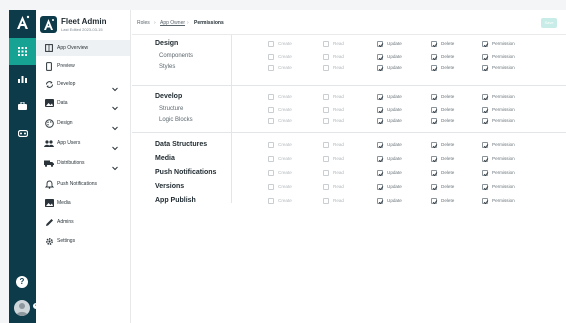  What do you see at coordinates (176, 120) in the screenshot?
I see `permission-row-label: Logic Blocks` at bounding box center [176, 120].